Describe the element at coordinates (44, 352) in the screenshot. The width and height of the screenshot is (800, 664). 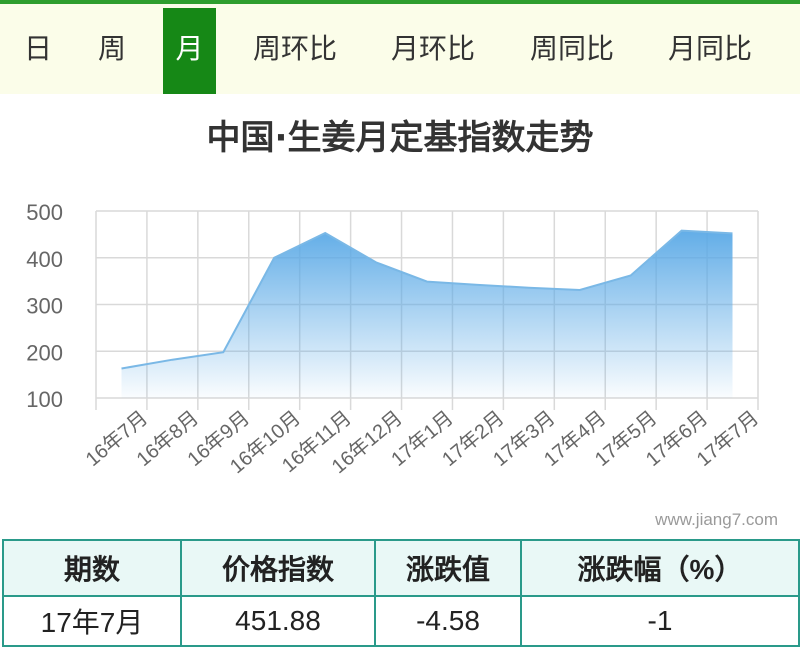
I see `y-tick-label: 200` at that location.